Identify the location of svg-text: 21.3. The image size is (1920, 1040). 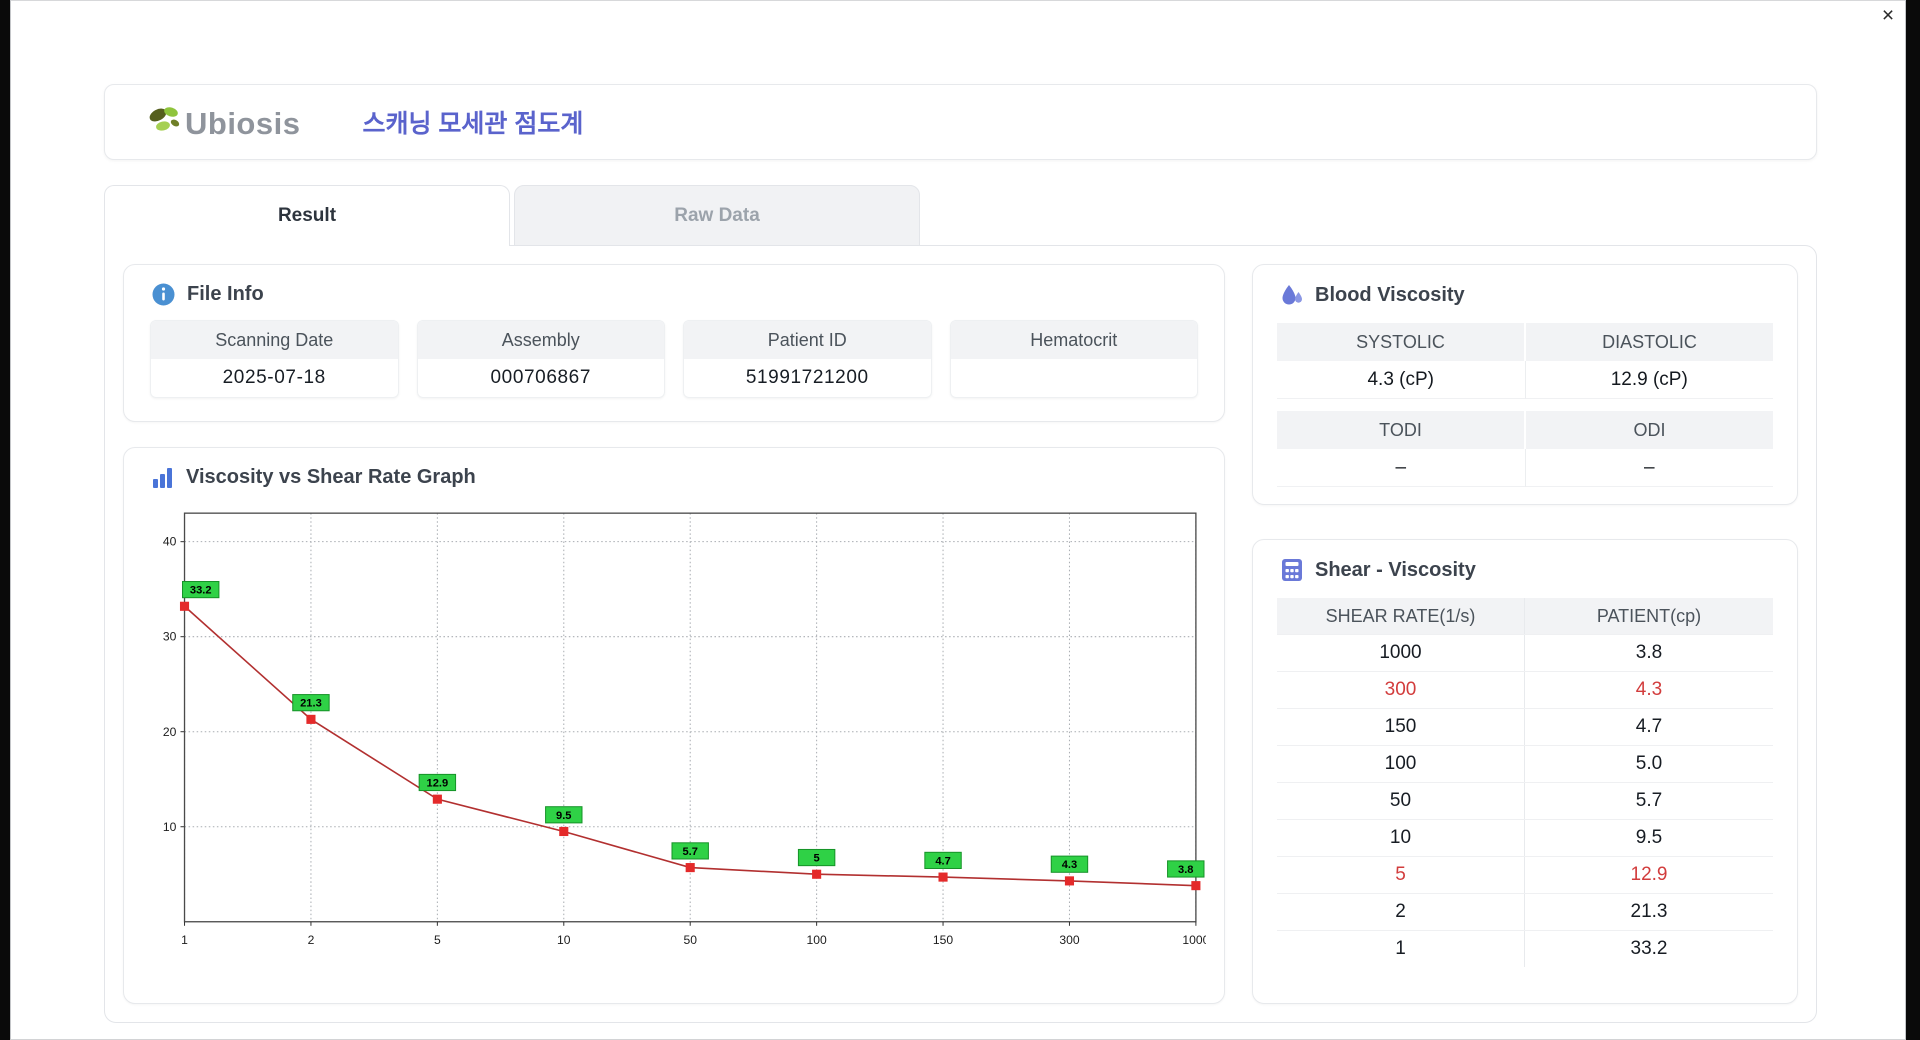
(311, 704).